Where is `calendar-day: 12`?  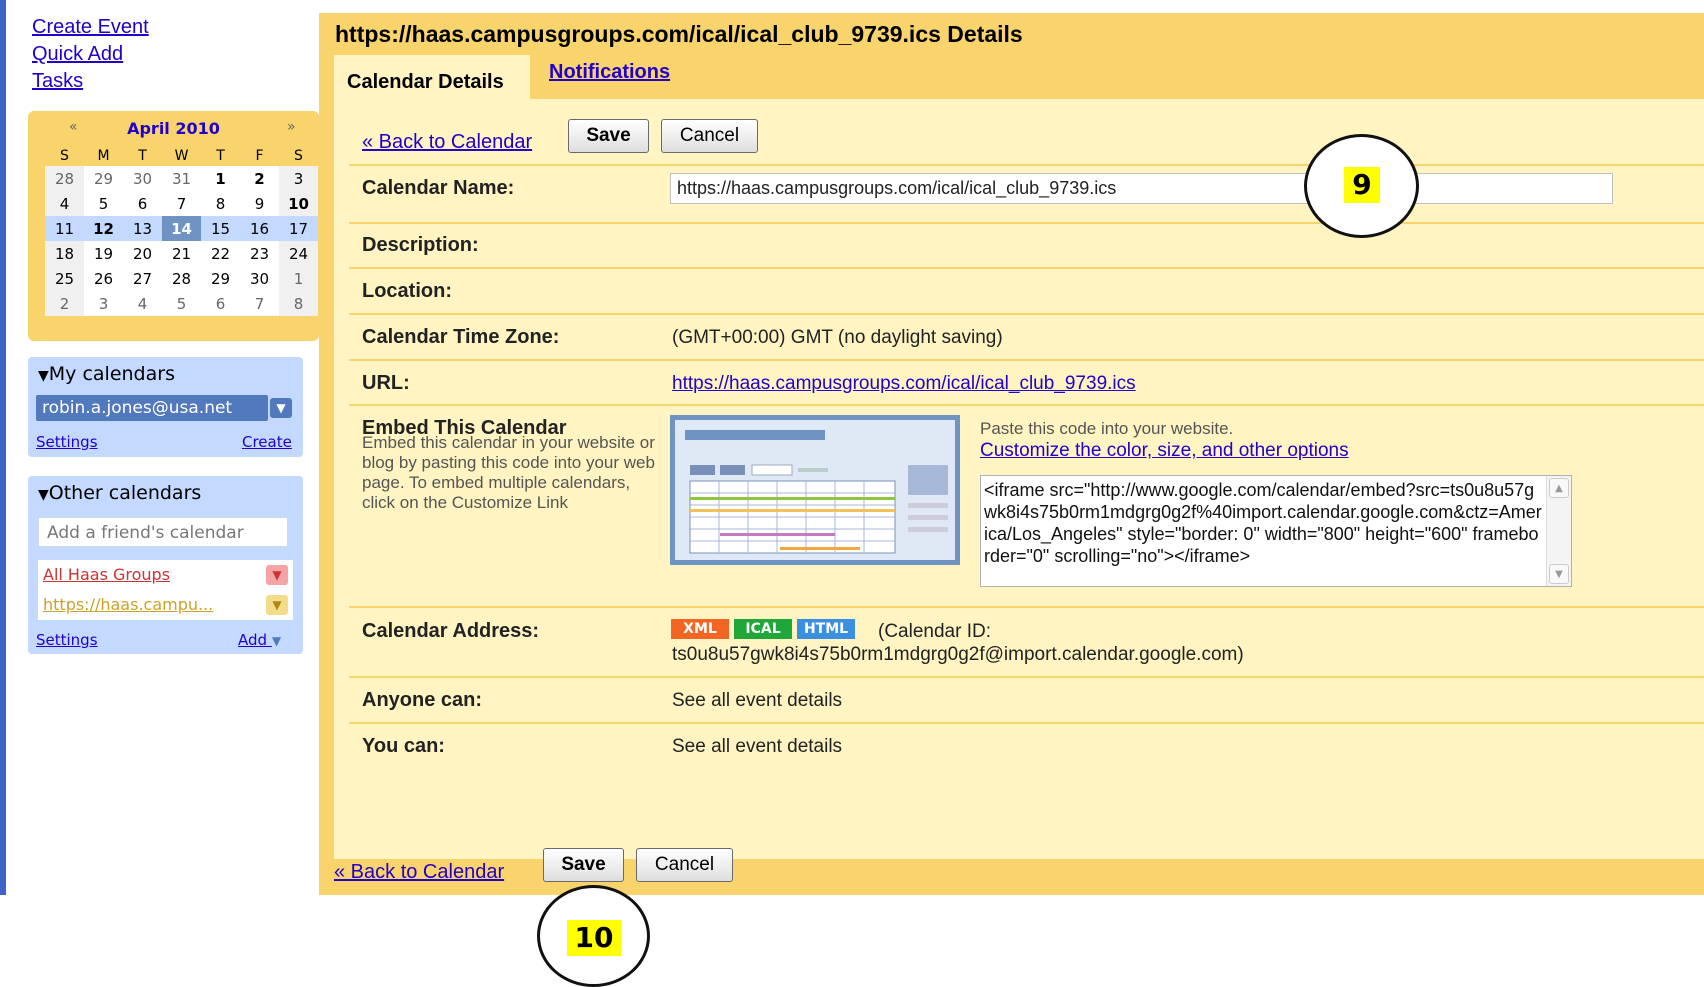 calendar-day: 12 is located at coordinates (103, 228).